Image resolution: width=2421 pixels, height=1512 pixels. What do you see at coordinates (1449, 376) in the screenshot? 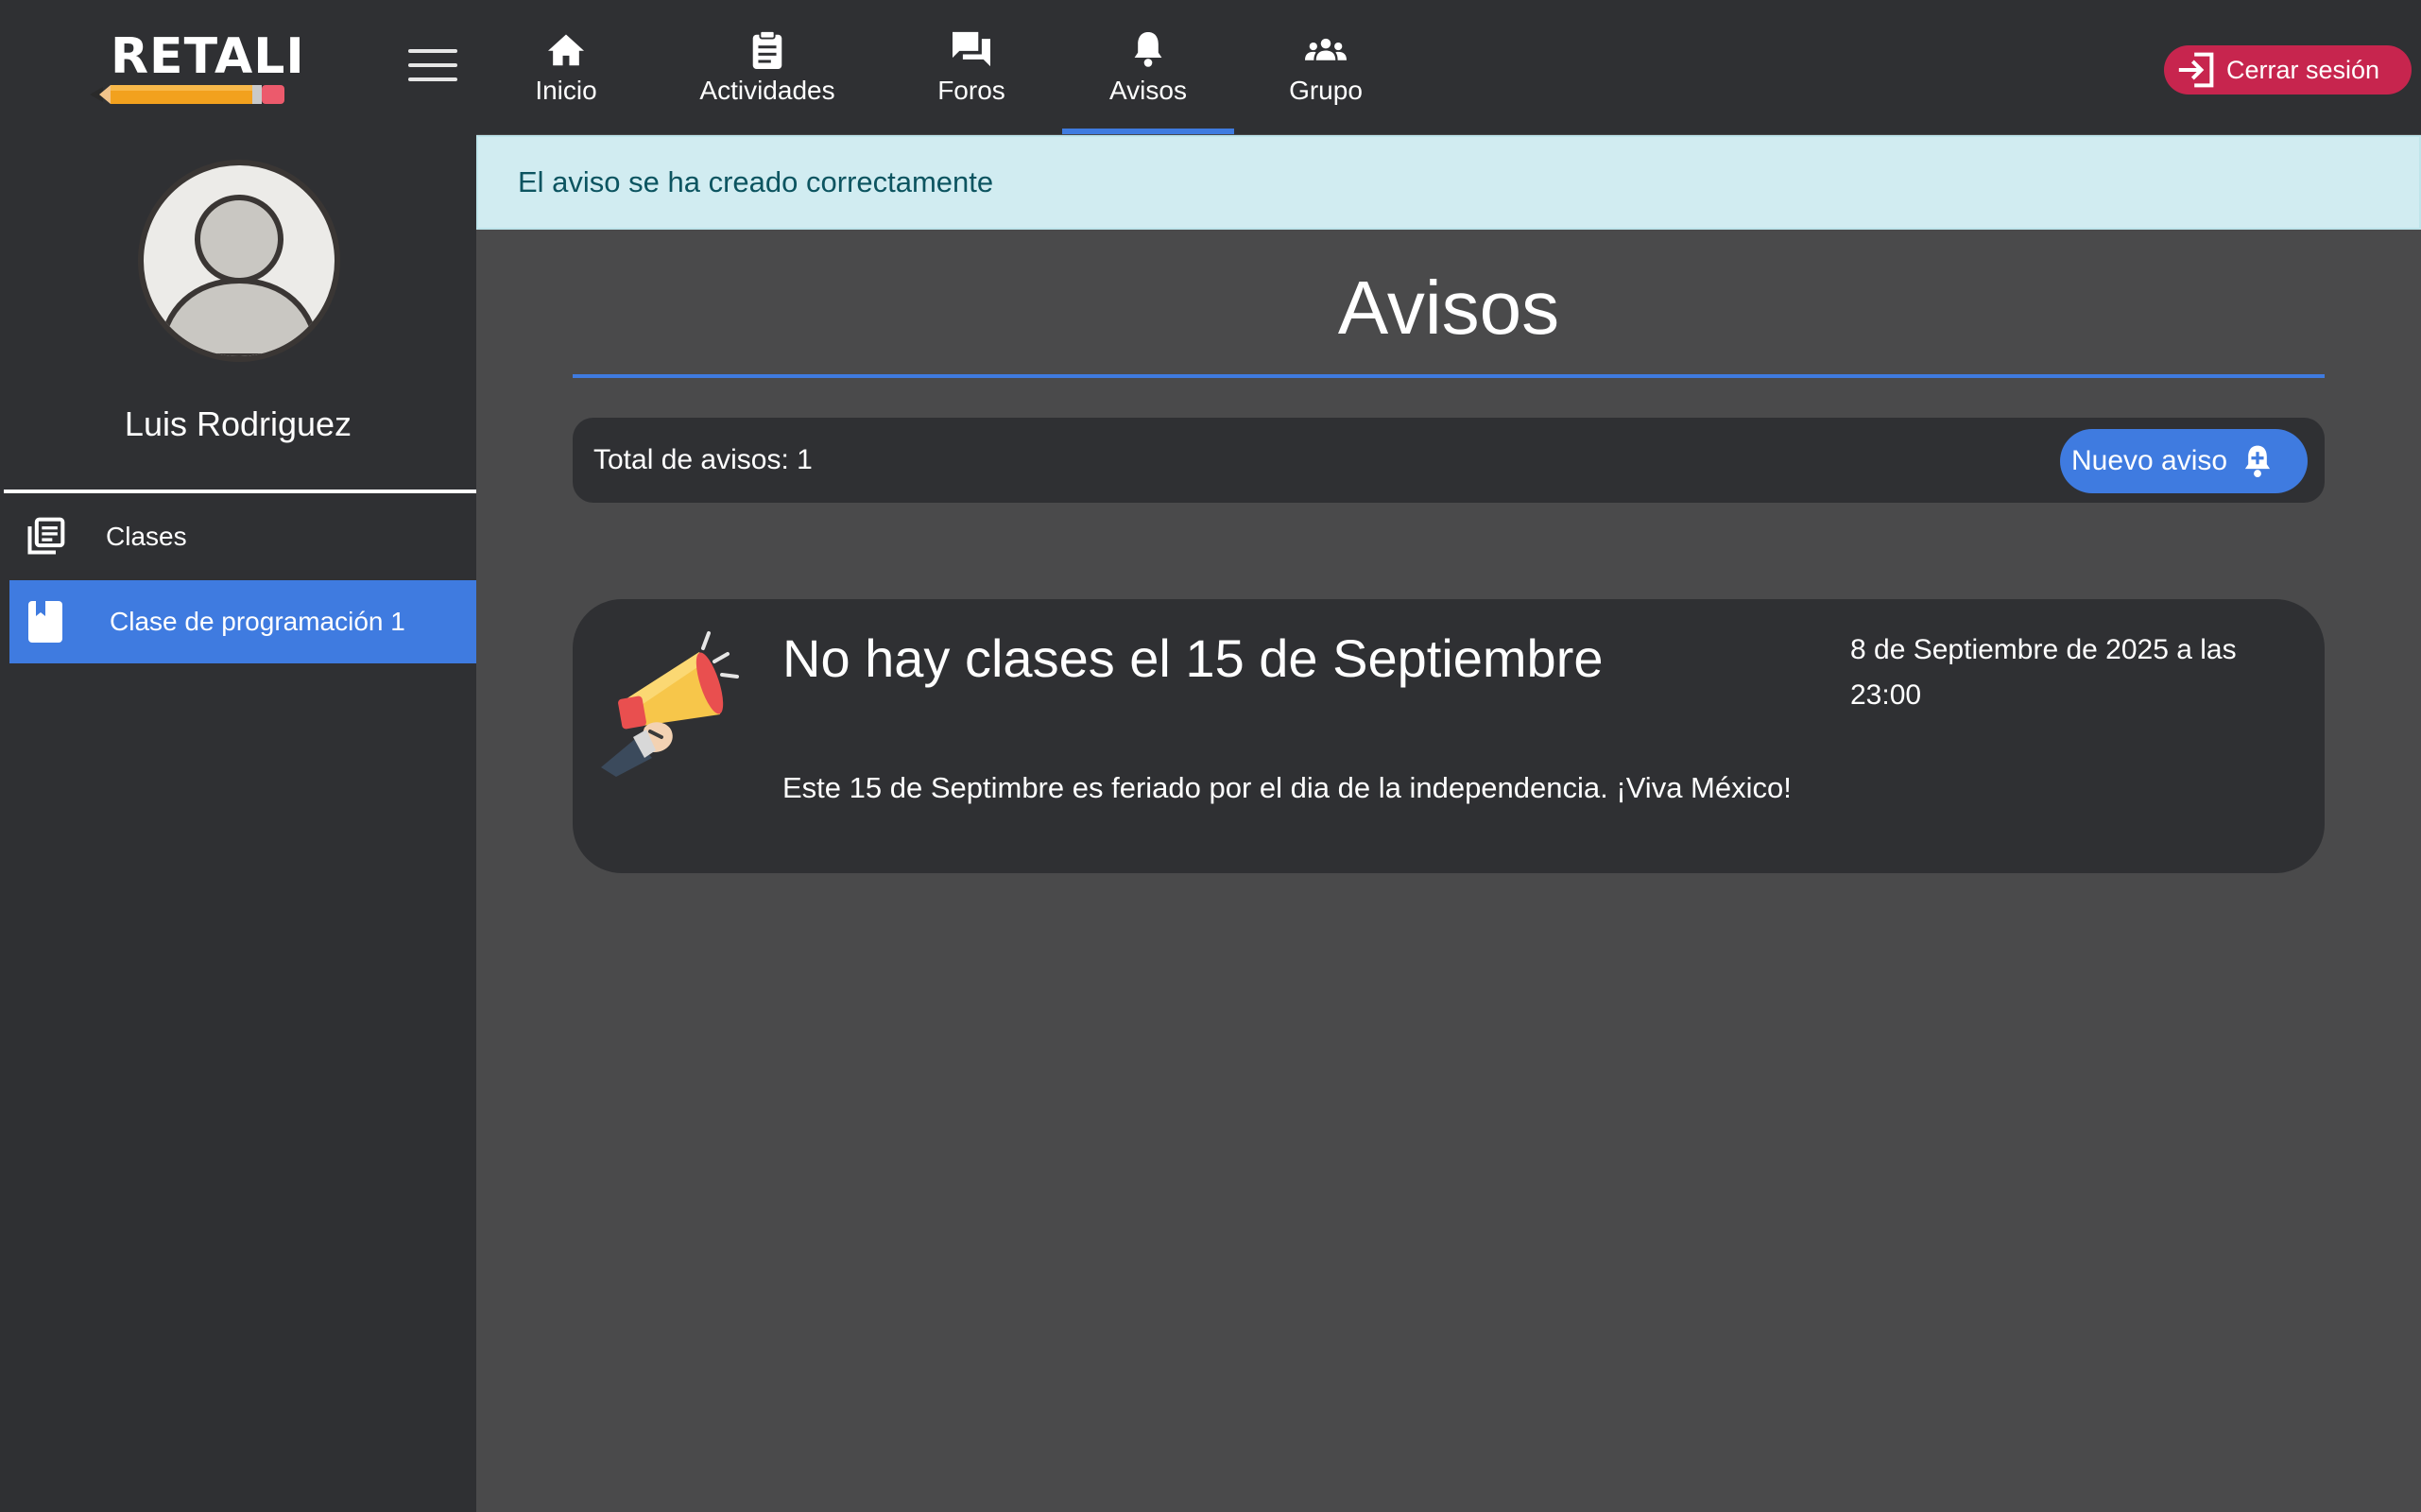
I see `title-divider` at bounding box center [1449, 376].